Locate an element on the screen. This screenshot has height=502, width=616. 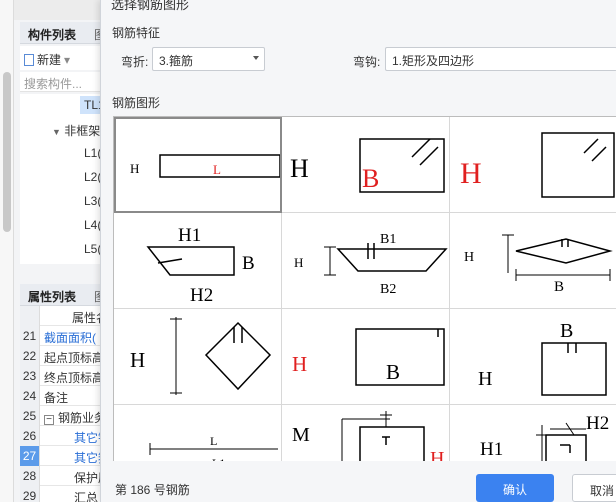
top-strip is located at coordinates (57, 10).